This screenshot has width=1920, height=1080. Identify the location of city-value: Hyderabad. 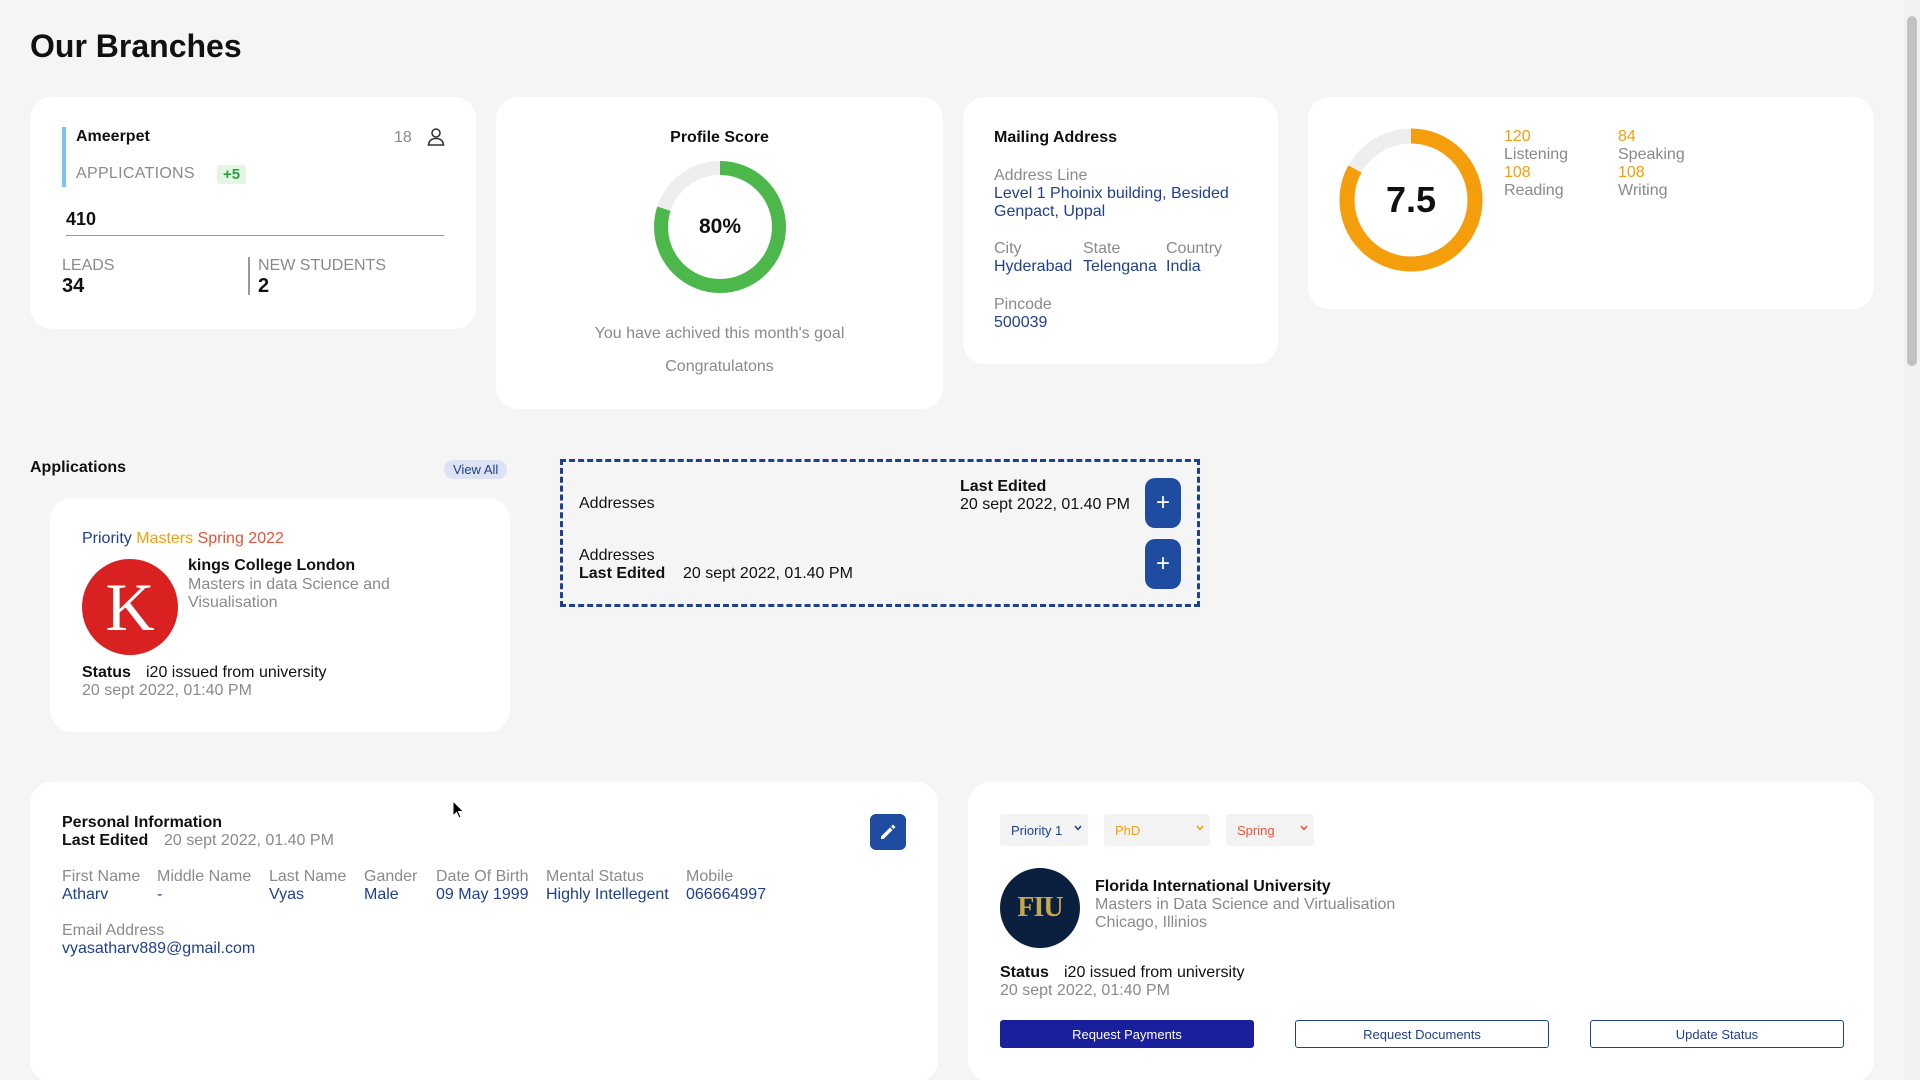
(1033, 266).